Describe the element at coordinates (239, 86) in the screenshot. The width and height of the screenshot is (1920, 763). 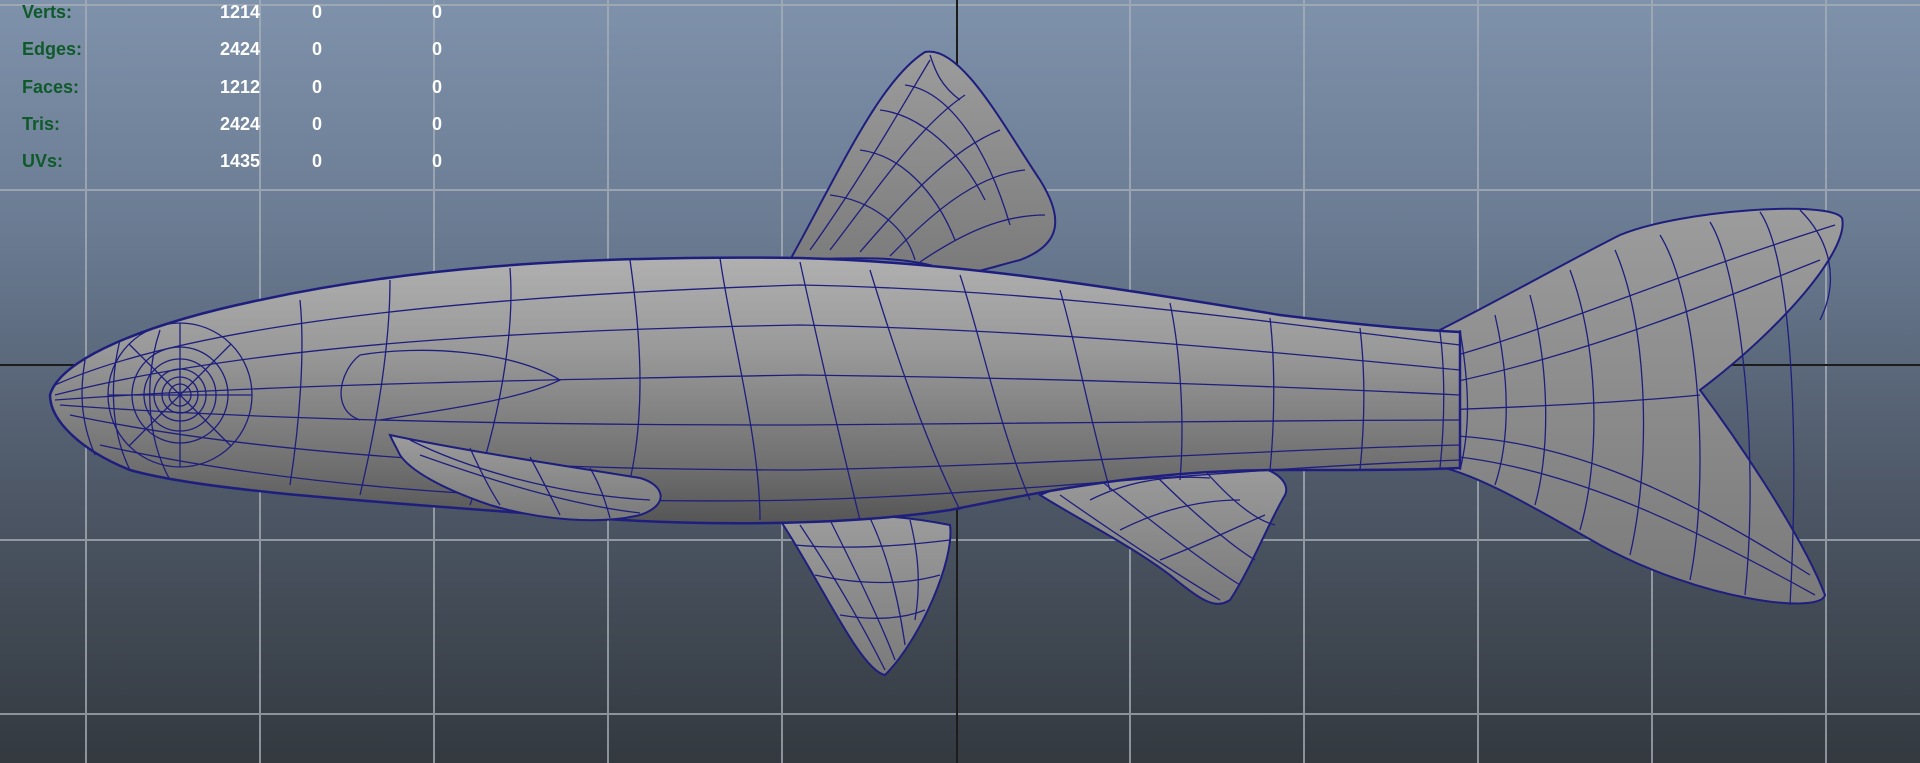
I see `hud-value: 1212` at that location.